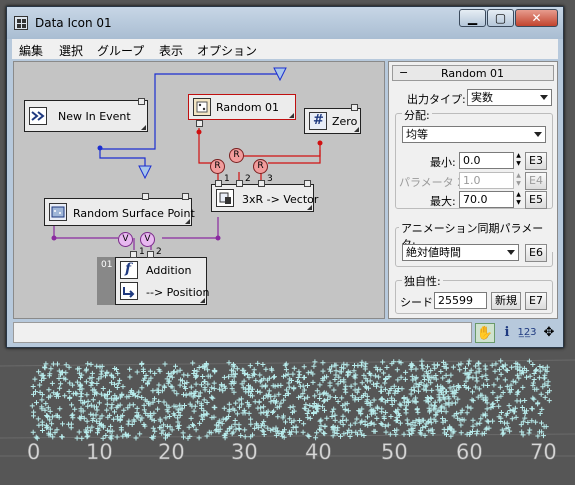 The height and width of the screenshot is (485, 575). I want to click on surface-point-icon, so click(58, 212).